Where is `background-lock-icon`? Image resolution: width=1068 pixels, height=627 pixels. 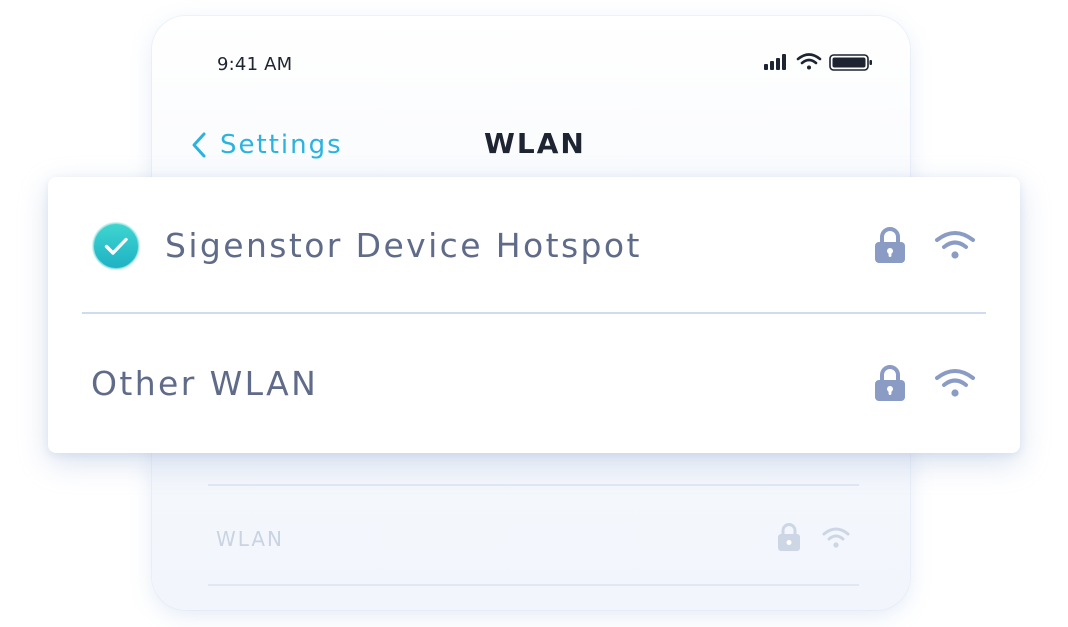
background-lock-icon is located at coordinates (789, 537).